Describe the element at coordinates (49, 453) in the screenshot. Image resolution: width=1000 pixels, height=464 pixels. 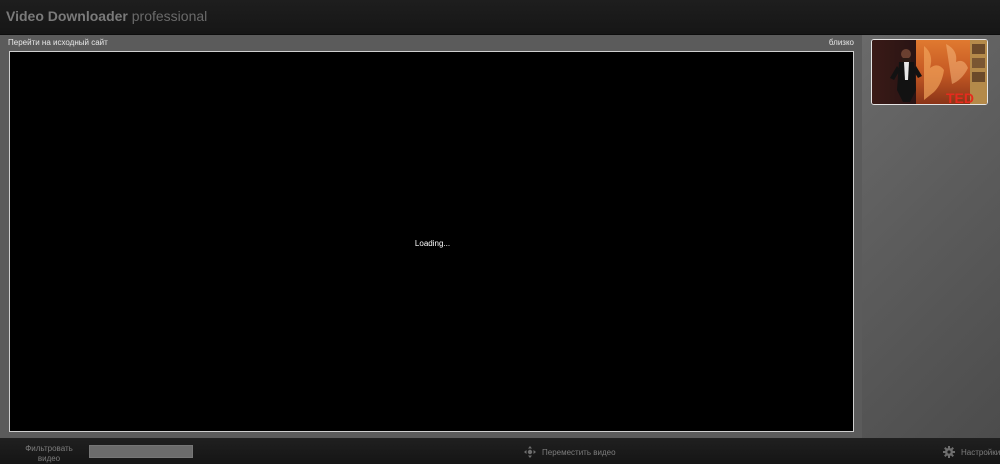
I see `filter-label: Фильтровать видео` at that location.